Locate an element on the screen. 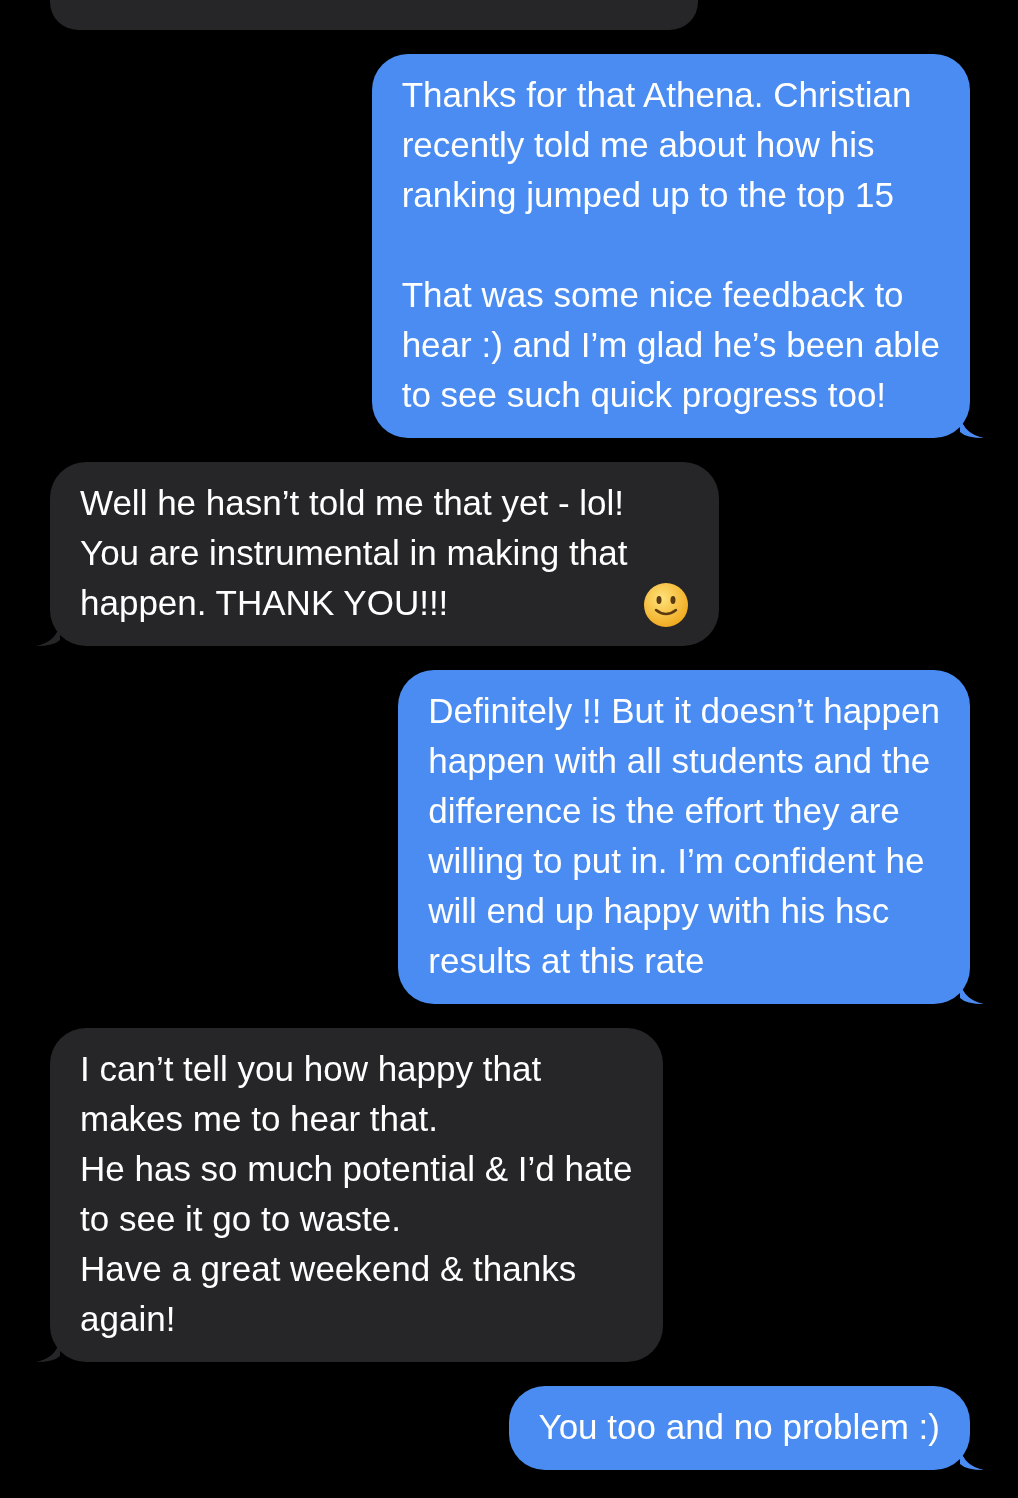  message-text: Thanks for that Athena. Christian recently told me about how his ranking jumped up to the top 15 That was some nice feedback to hear :) and I’m glad he’s been able to see such quick progress too! is located at coordinates (670, 245).